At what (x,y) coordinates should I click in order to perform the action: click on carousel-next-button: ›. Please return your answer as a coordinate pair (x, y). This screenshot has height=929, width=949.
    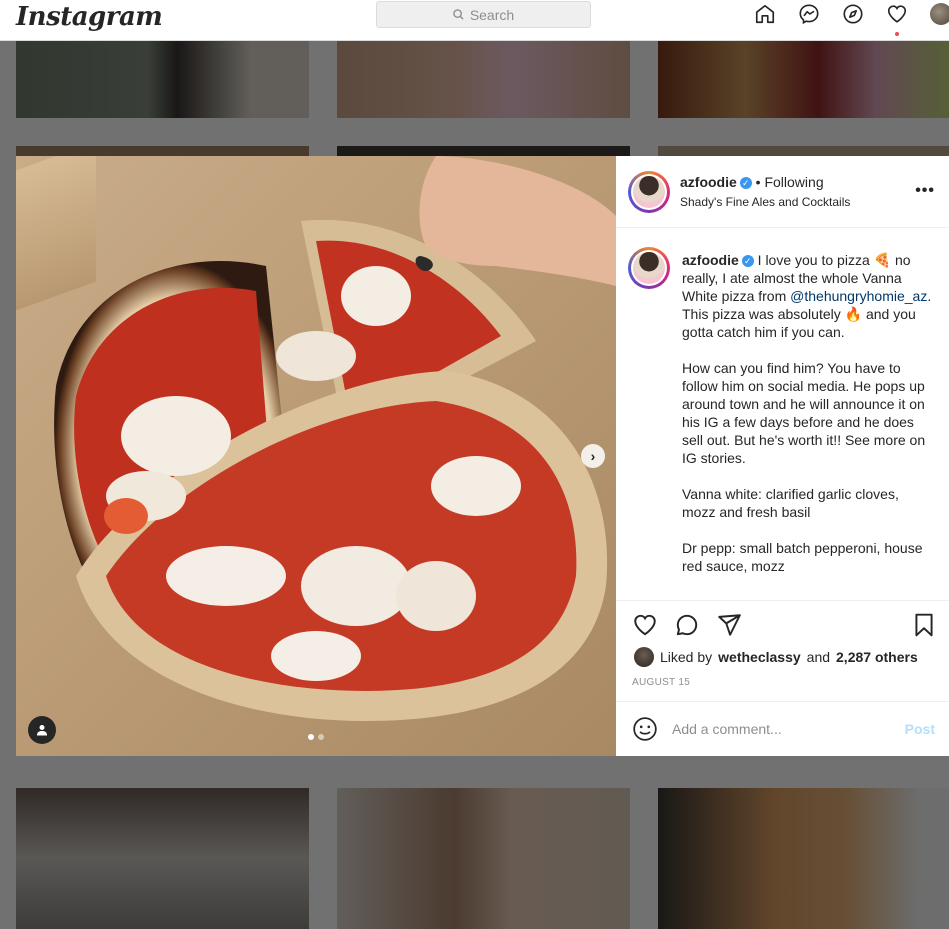
    Looking at the image, I should click on (593, 456).